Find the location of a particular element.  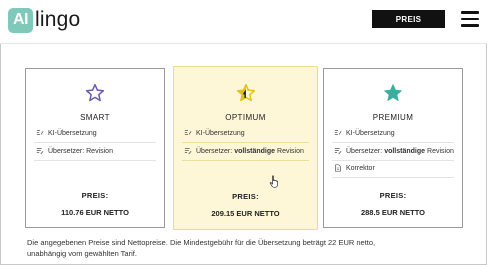

footnote-line: unabhängig vom gewählten Tarif. is located at coordinates (82, 253).